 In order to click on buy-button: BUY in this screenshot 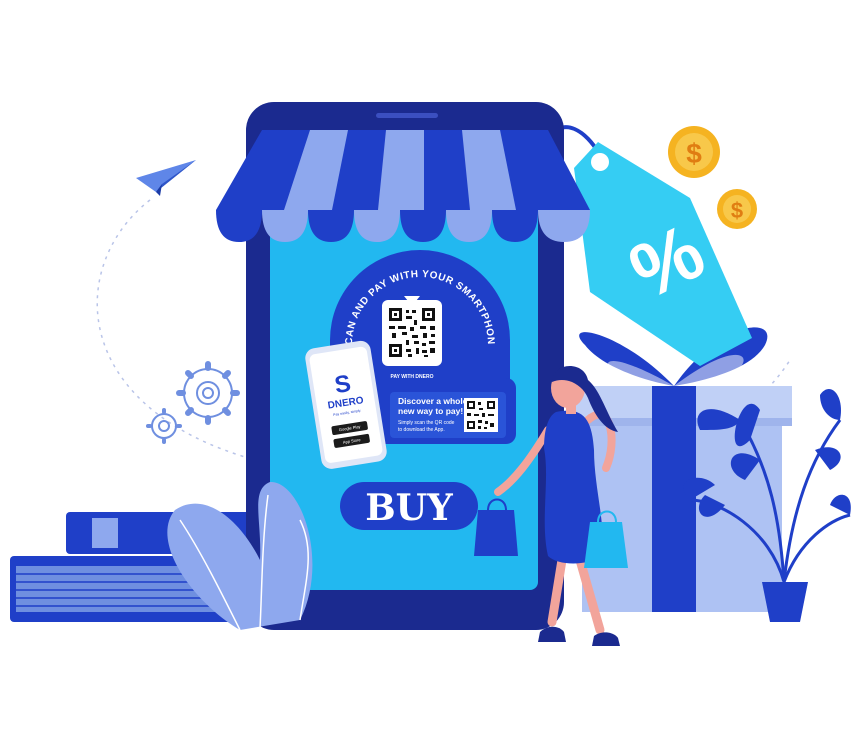, I will do `click(409, 506)`.